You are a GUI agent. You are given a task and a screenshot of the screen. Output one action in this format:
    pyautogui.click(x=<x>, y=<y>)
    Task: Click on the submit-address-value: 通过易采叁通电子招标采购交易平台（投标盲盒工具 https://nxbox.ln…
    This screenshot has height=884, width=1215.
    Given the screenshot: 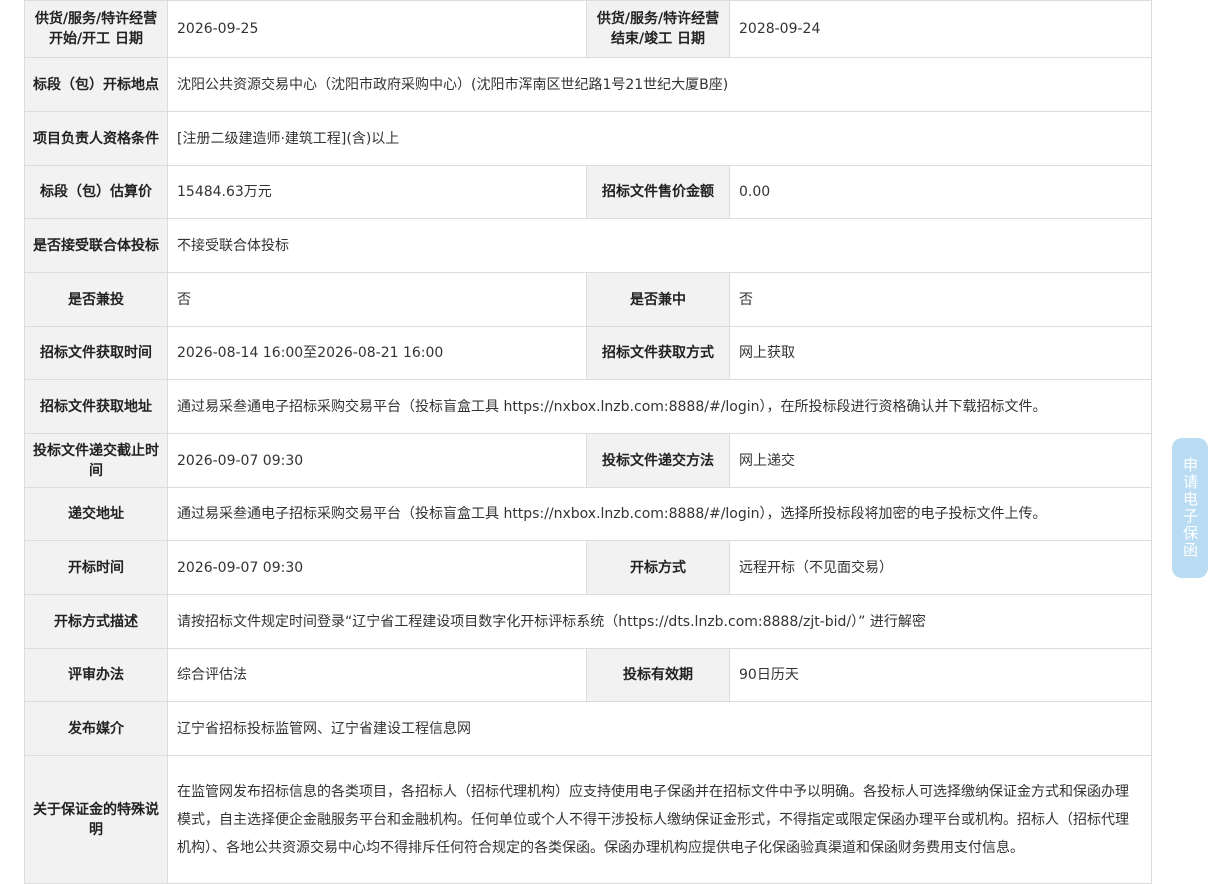 What is the action you would take?
    pyautogui.click(x=659, y=514)
    